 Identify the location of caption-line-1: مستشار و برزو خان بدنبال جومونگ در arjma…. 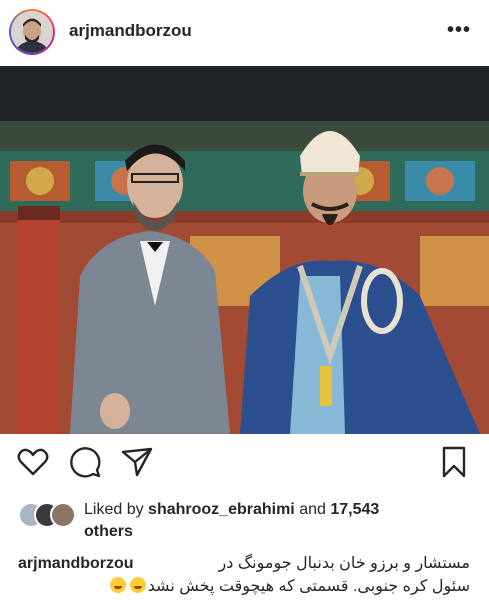
(244, 563).